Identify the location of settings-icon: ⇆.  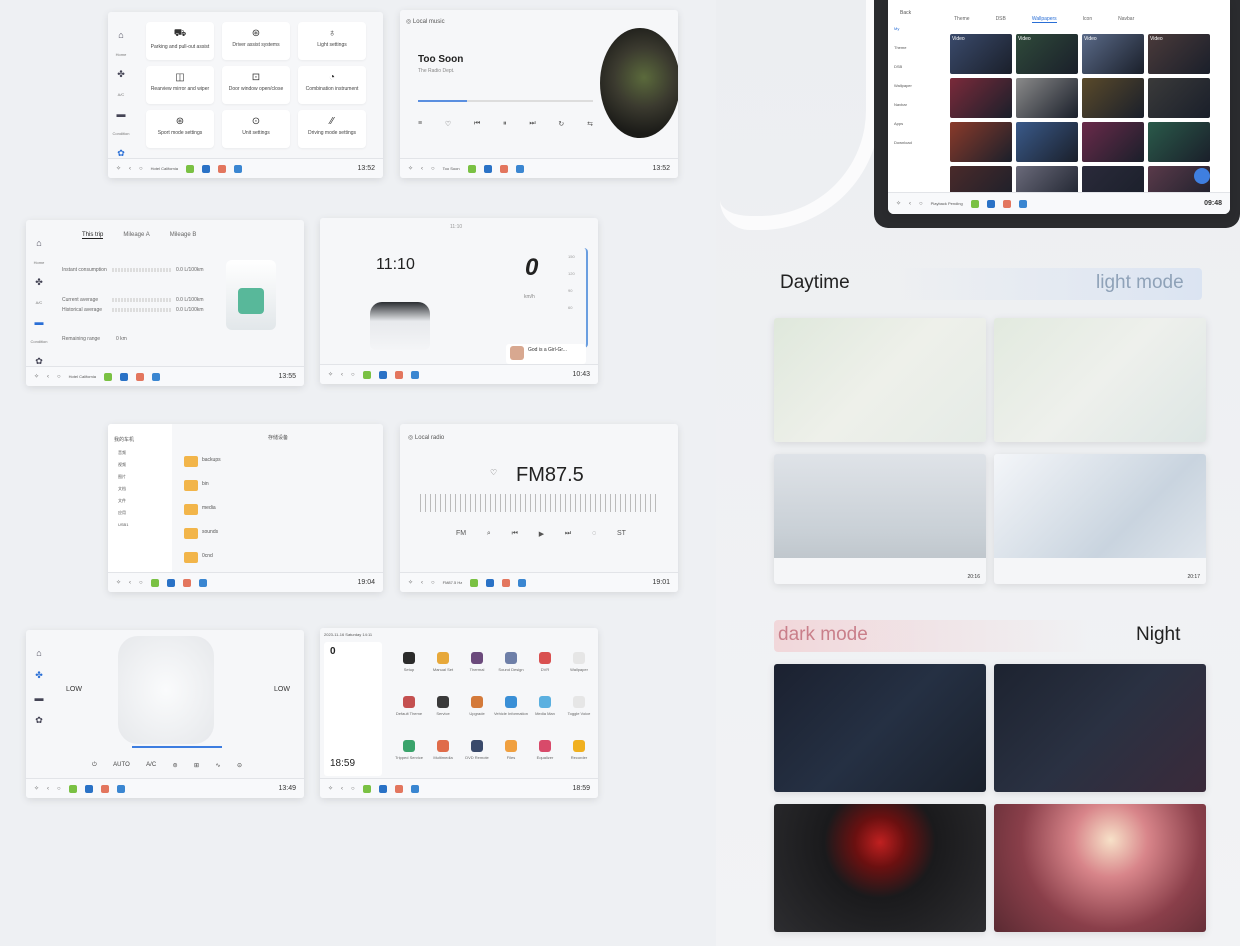
(590, 124).